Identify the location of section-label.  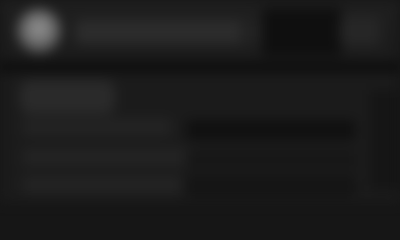
(67, 97).